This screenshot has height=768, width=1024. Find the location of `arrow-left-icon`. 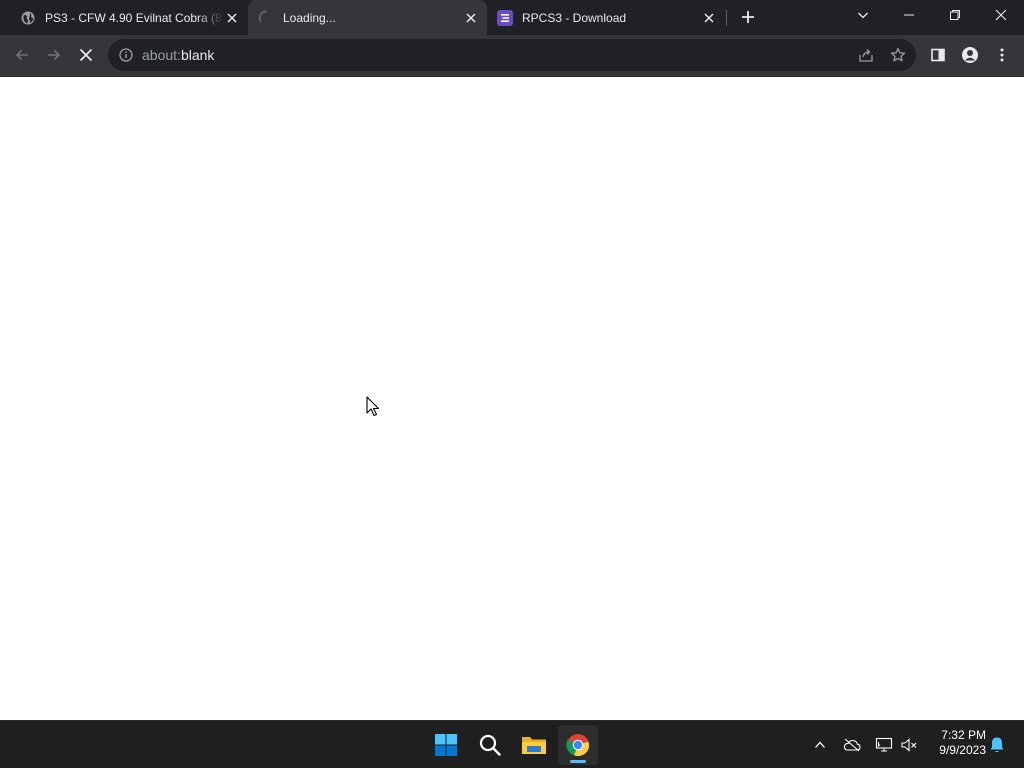

arrow-left-icon is located at coordinates (21, 55).